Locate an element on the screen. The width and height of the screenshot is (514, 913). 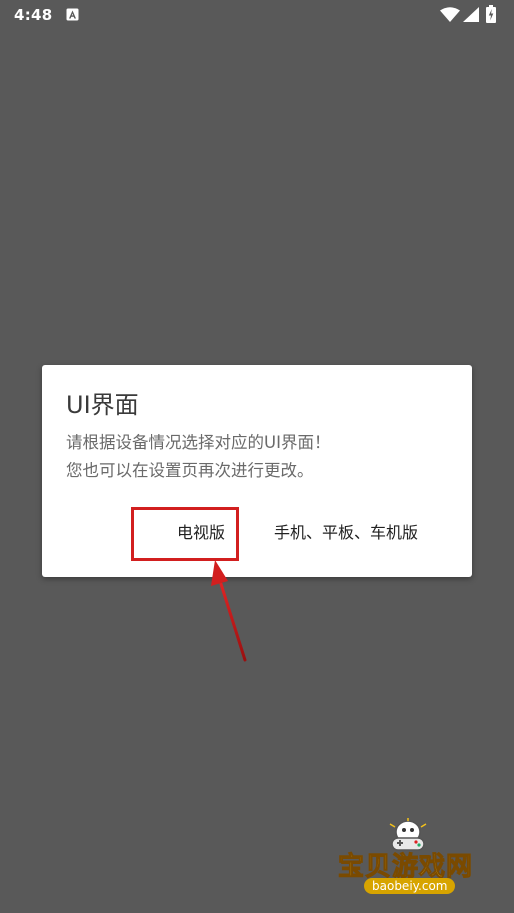
dialog-message: 请根据设备情况选择对应的UI界面！ 您也可以在设置页再次进行更改。 is located at coordinates (261, 457).